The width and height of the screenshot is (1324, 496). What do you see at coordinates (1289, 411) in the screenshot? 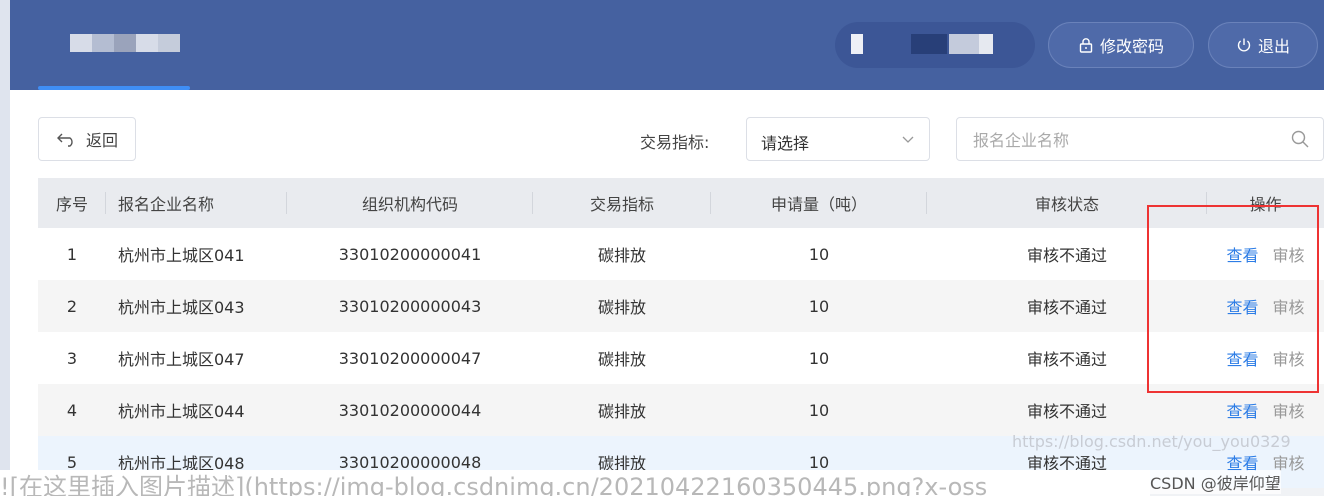
I see `audit-link: 审核` at bounding box center [1289, 411].